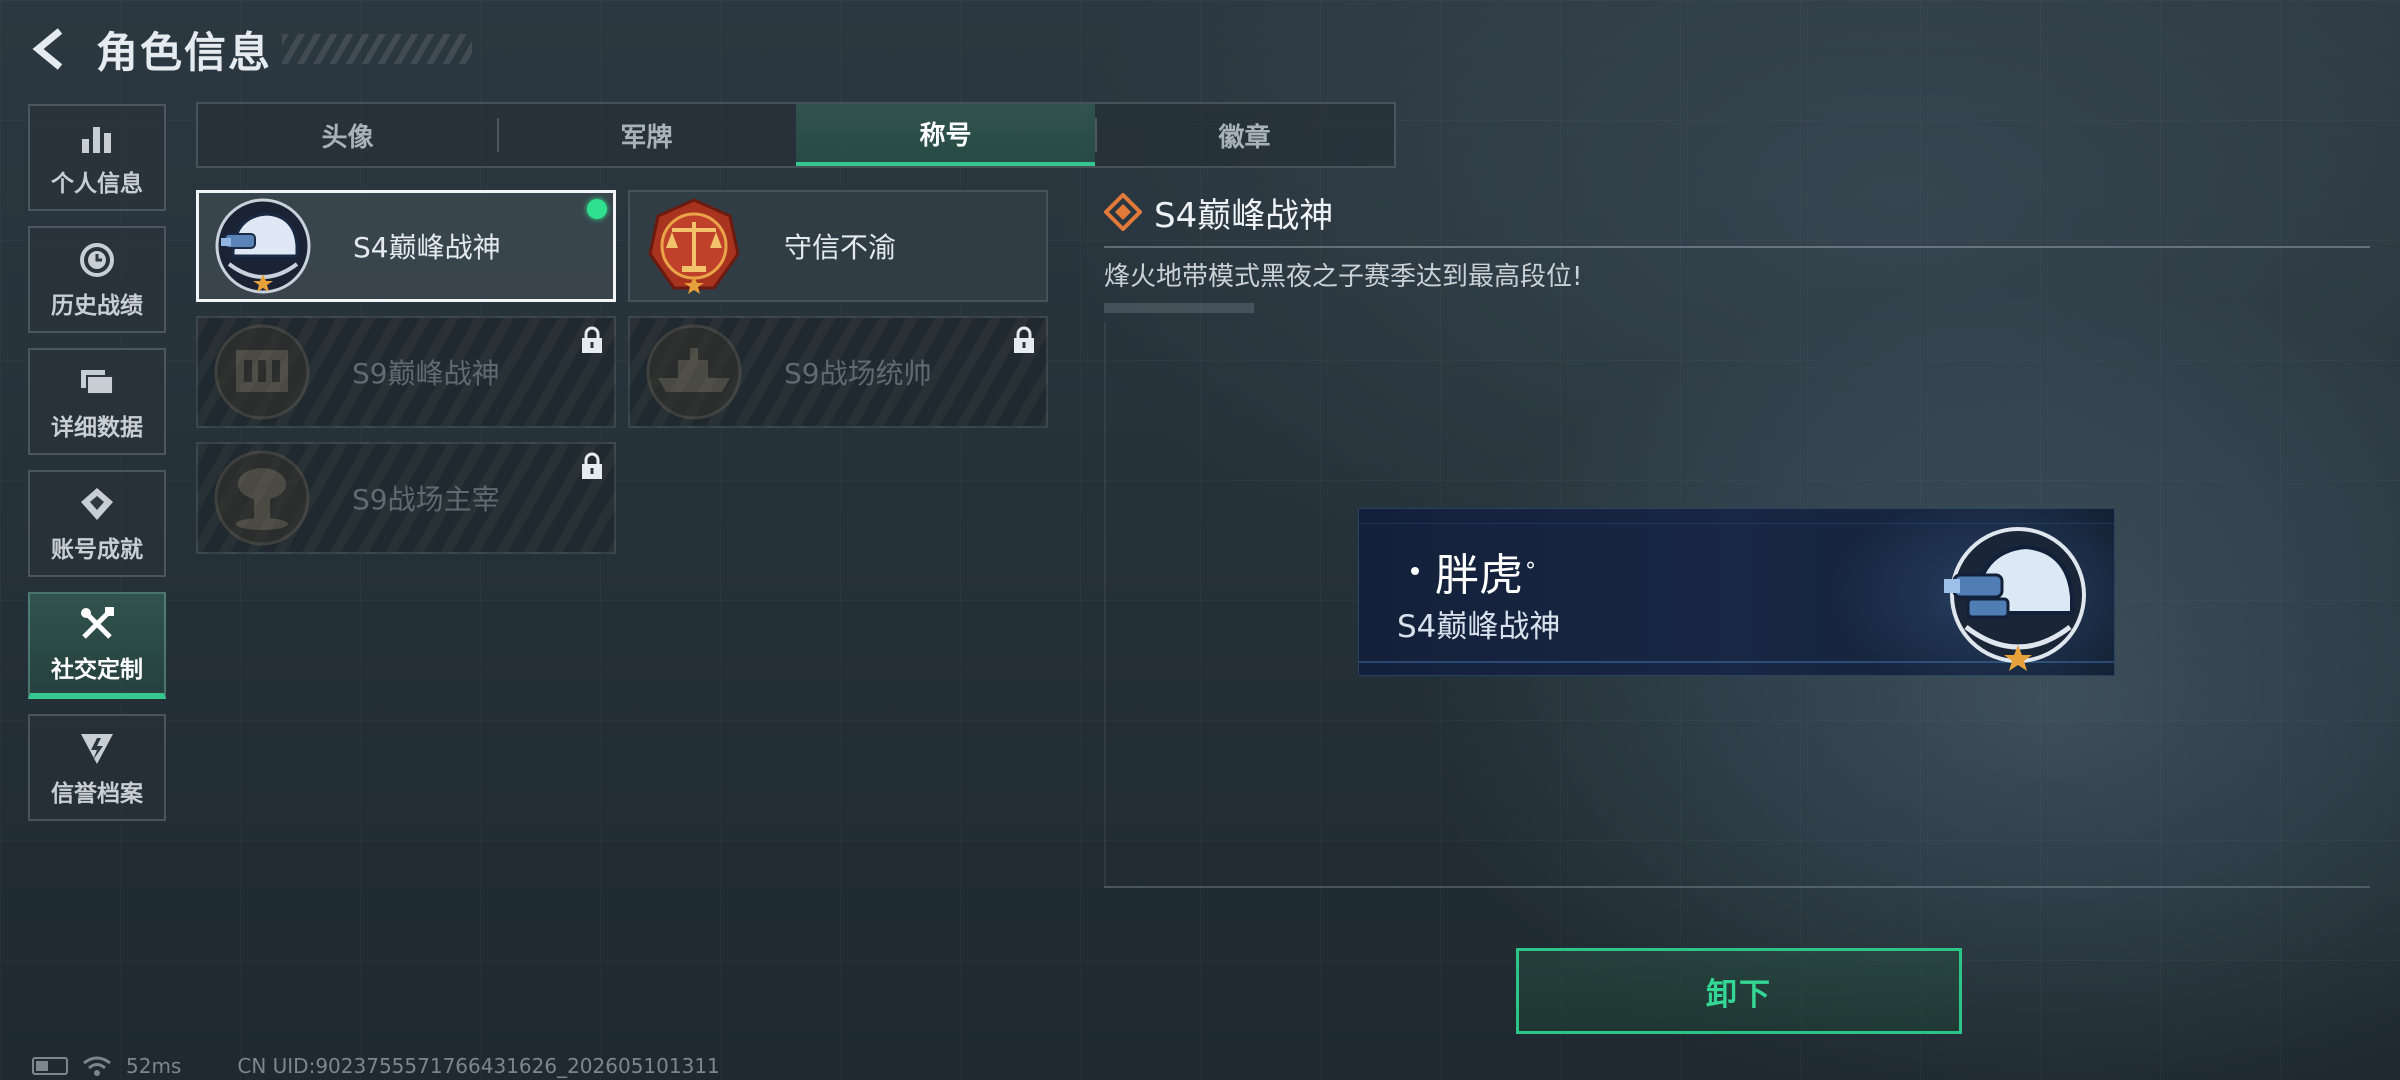 The width and height of the screenshot is (2400, 1080). Describe the element at coordinates (1739, 994) in the screenshot. I see `unequip-button-label: 卸下` at that location.